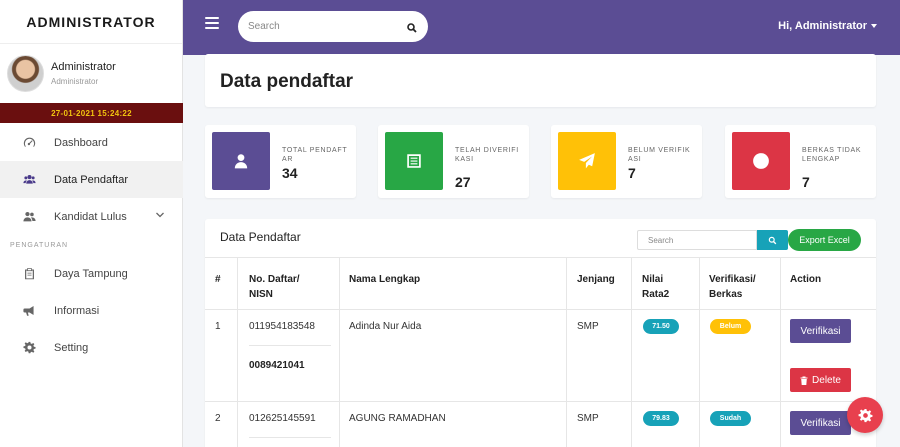 This screenshot has width=900, height=447. I want to click on col-header-nilai: Nilai Rata2, so click(656, 287).